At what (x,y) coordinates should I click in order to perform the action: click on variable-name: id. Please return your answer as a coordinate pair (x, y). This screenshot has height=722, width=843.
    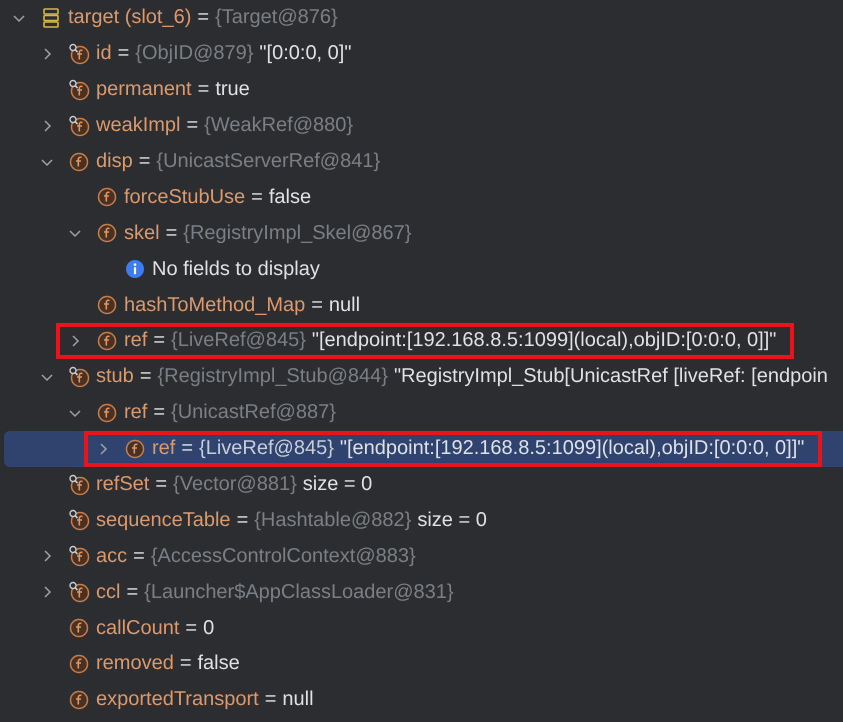
    Looking at the image, I should click on (104, 54).